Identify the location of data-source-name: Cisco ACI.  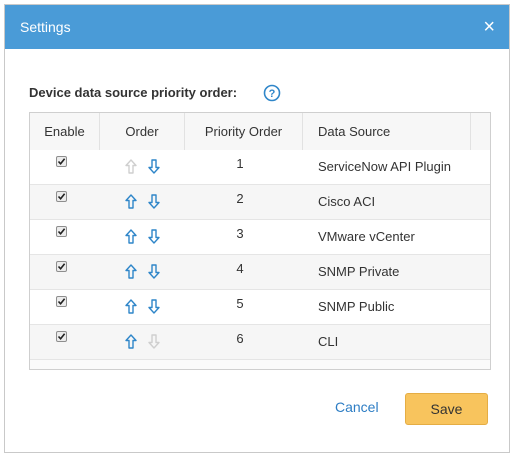
(347, 201).